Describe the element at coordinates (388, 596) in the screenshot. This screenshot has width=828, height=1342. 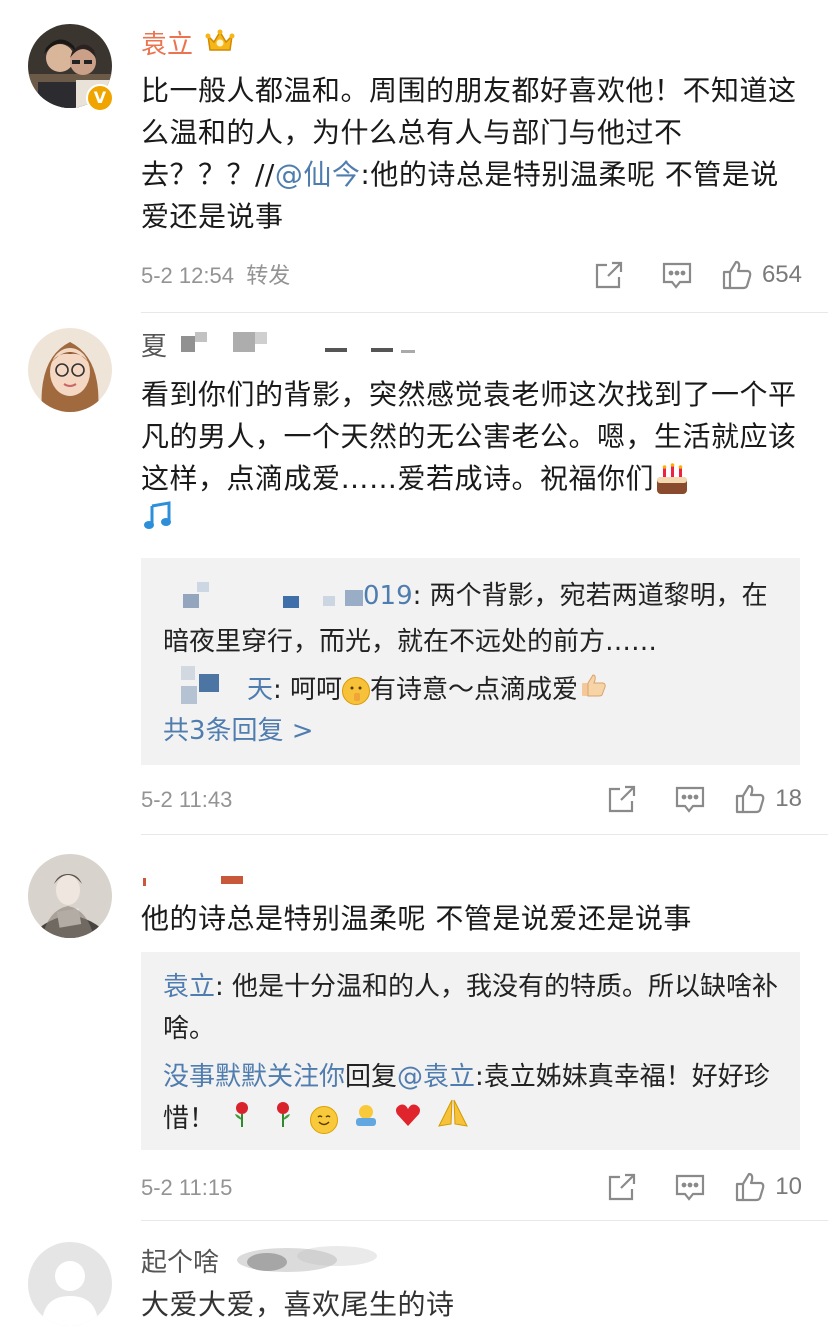
I see `reply-username: 019` at that location.